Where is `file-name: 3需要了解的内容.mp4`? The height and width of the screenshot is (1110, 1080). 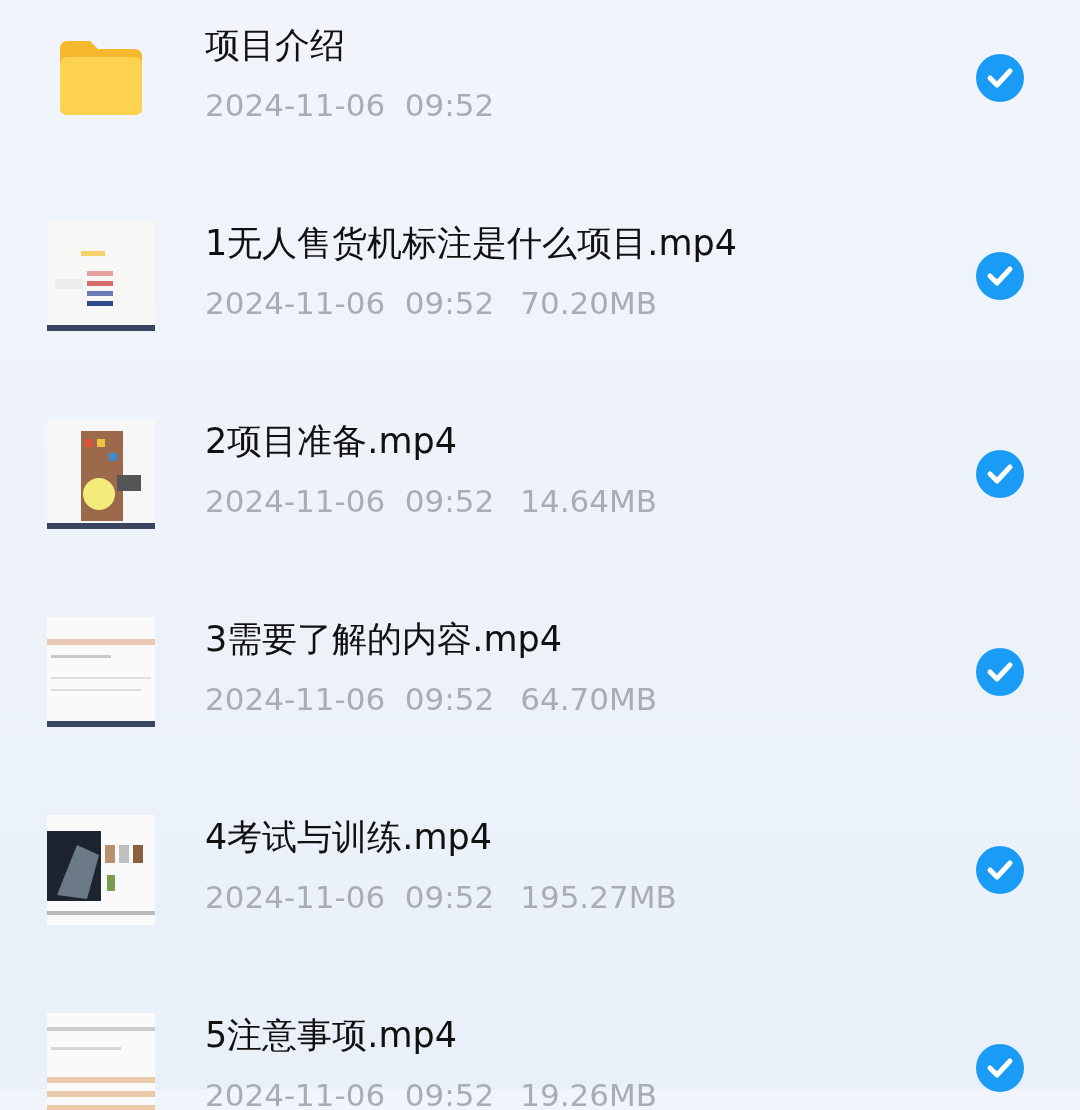 file-name: 3需要了解的内容.mp4 is located at coordinates (383, 639).